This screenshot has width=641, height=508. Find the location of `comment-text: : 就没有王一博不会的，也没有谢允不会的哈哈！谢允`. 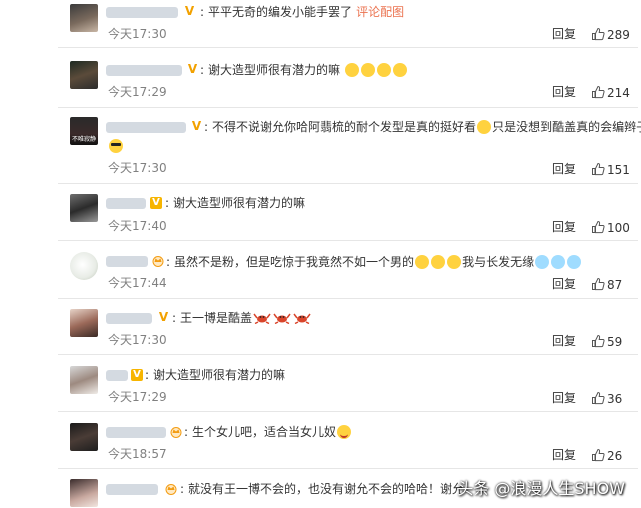

comment-text: : 就没有王一博不会的，也没有谢允不会的哈哈！谢允 is located at coordinates (322, 489).